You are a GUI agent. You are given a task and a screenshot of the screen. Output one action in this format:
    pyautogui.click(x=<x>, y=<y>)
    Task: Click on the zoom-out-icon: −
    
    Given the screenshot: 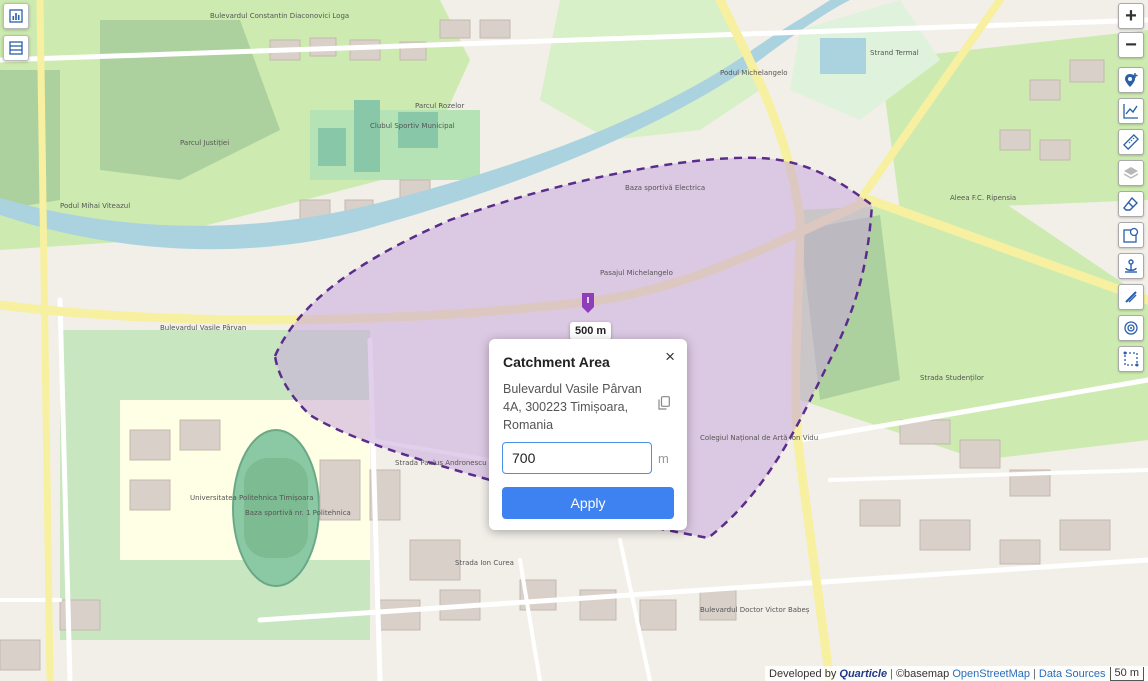 What is the action you would take?
    pyautogui.click(x=1131, y=44)
    